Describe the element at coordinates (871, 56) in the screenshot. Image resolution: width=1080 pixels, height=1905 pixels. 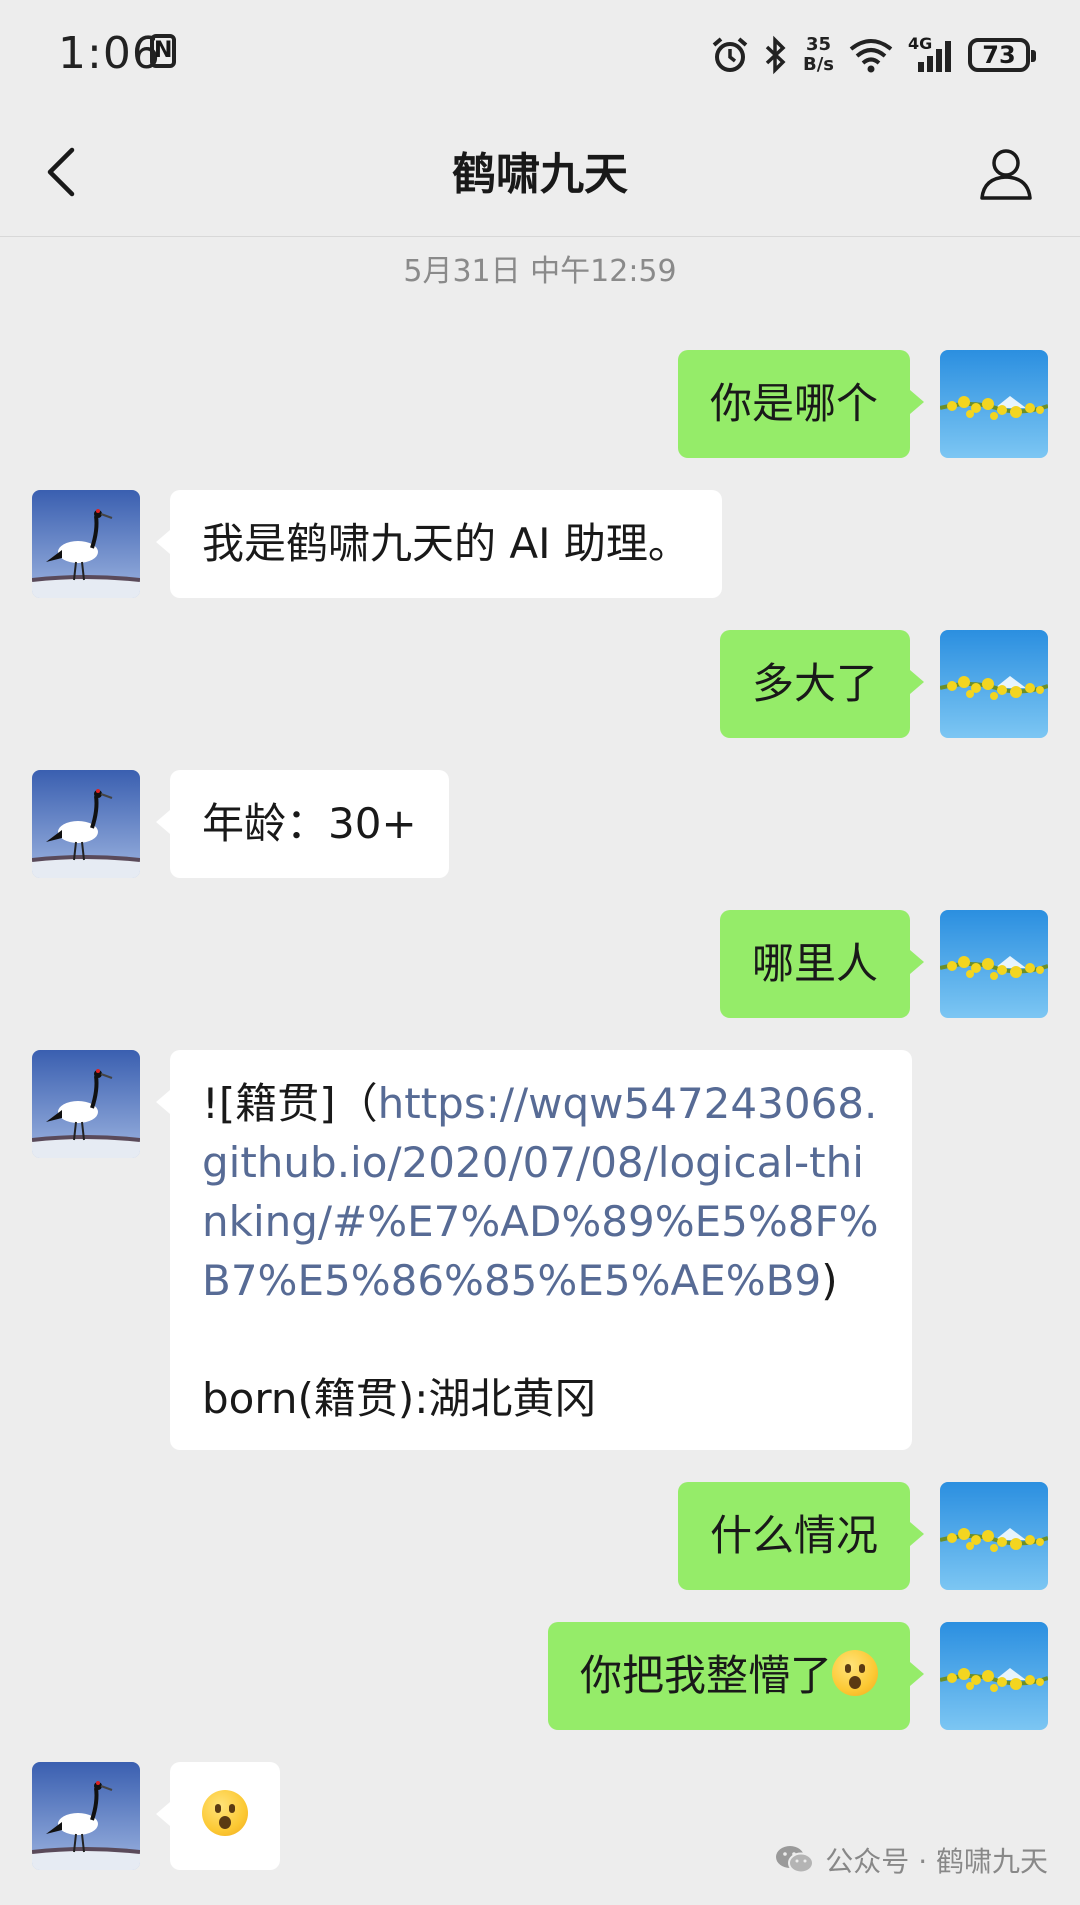
I see `wifi-icon` at that location.